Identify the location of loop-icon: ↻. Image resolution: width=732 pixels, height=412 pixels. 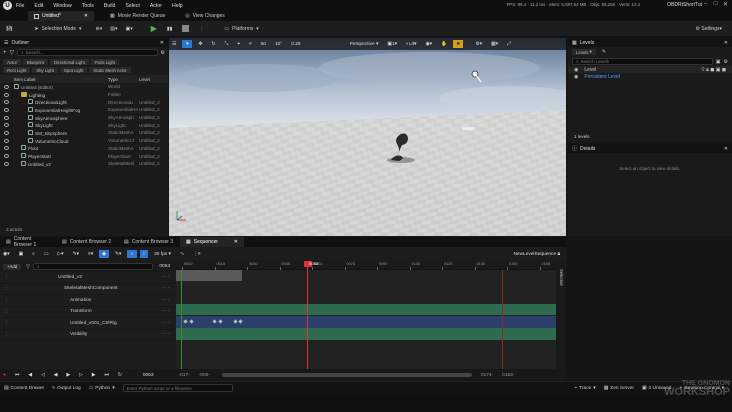
(120, 375).